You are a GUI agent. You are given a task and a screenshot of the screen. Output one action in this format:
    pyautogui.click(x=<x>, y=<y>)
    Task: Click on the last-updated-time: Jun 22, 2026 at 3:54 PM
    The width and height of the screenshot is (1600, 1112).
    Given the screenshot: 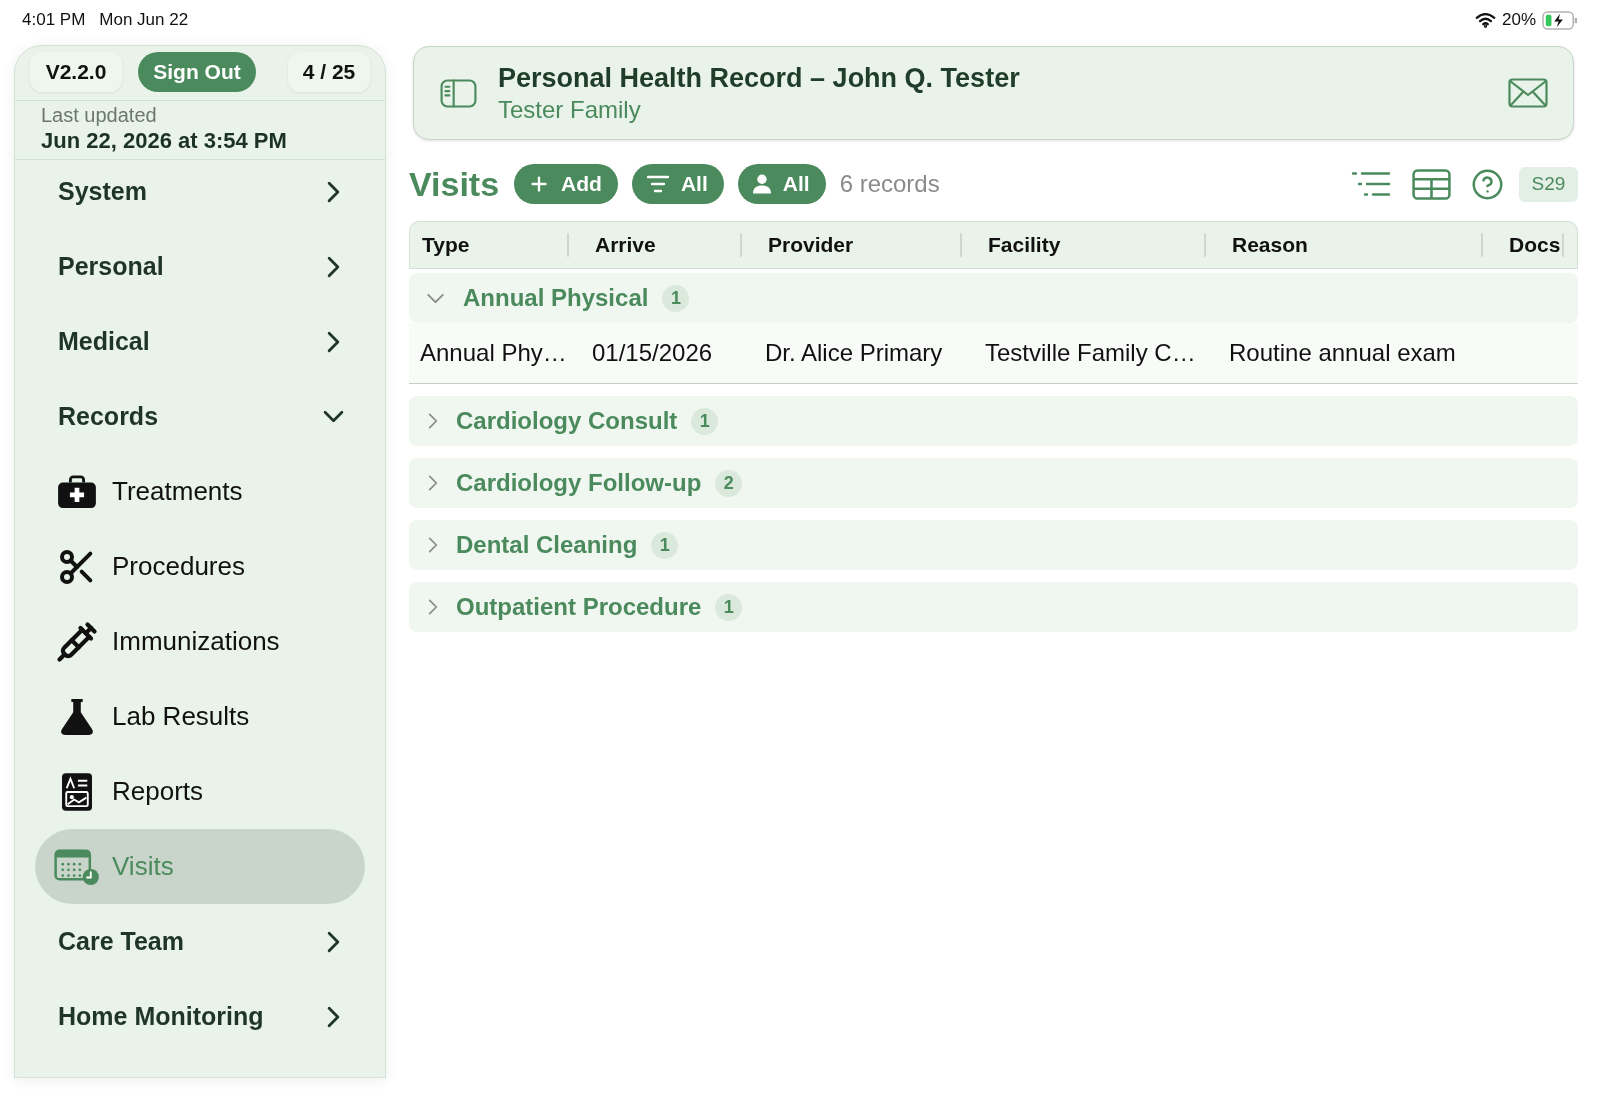 What is the action you would take?
    pyautogui.click(x=164, y=141)
    